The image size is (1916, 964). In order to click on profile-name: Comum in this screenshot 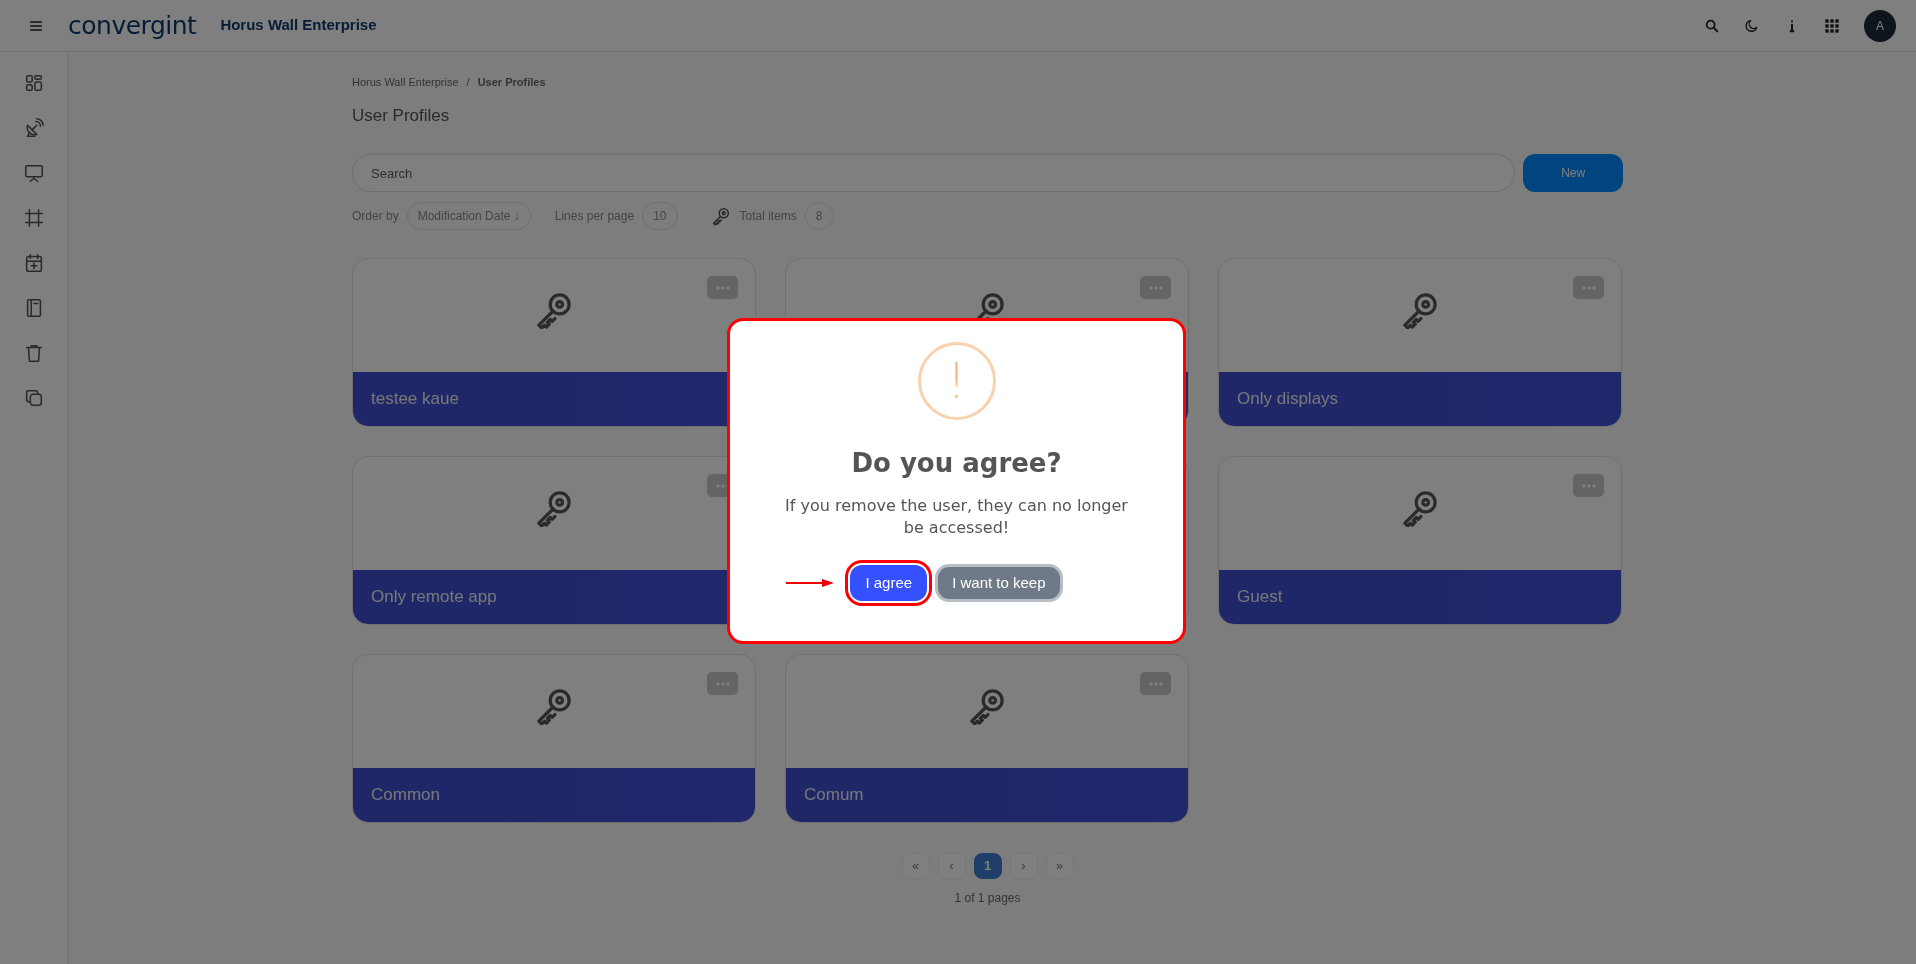, I will do `click(834, 795)`.